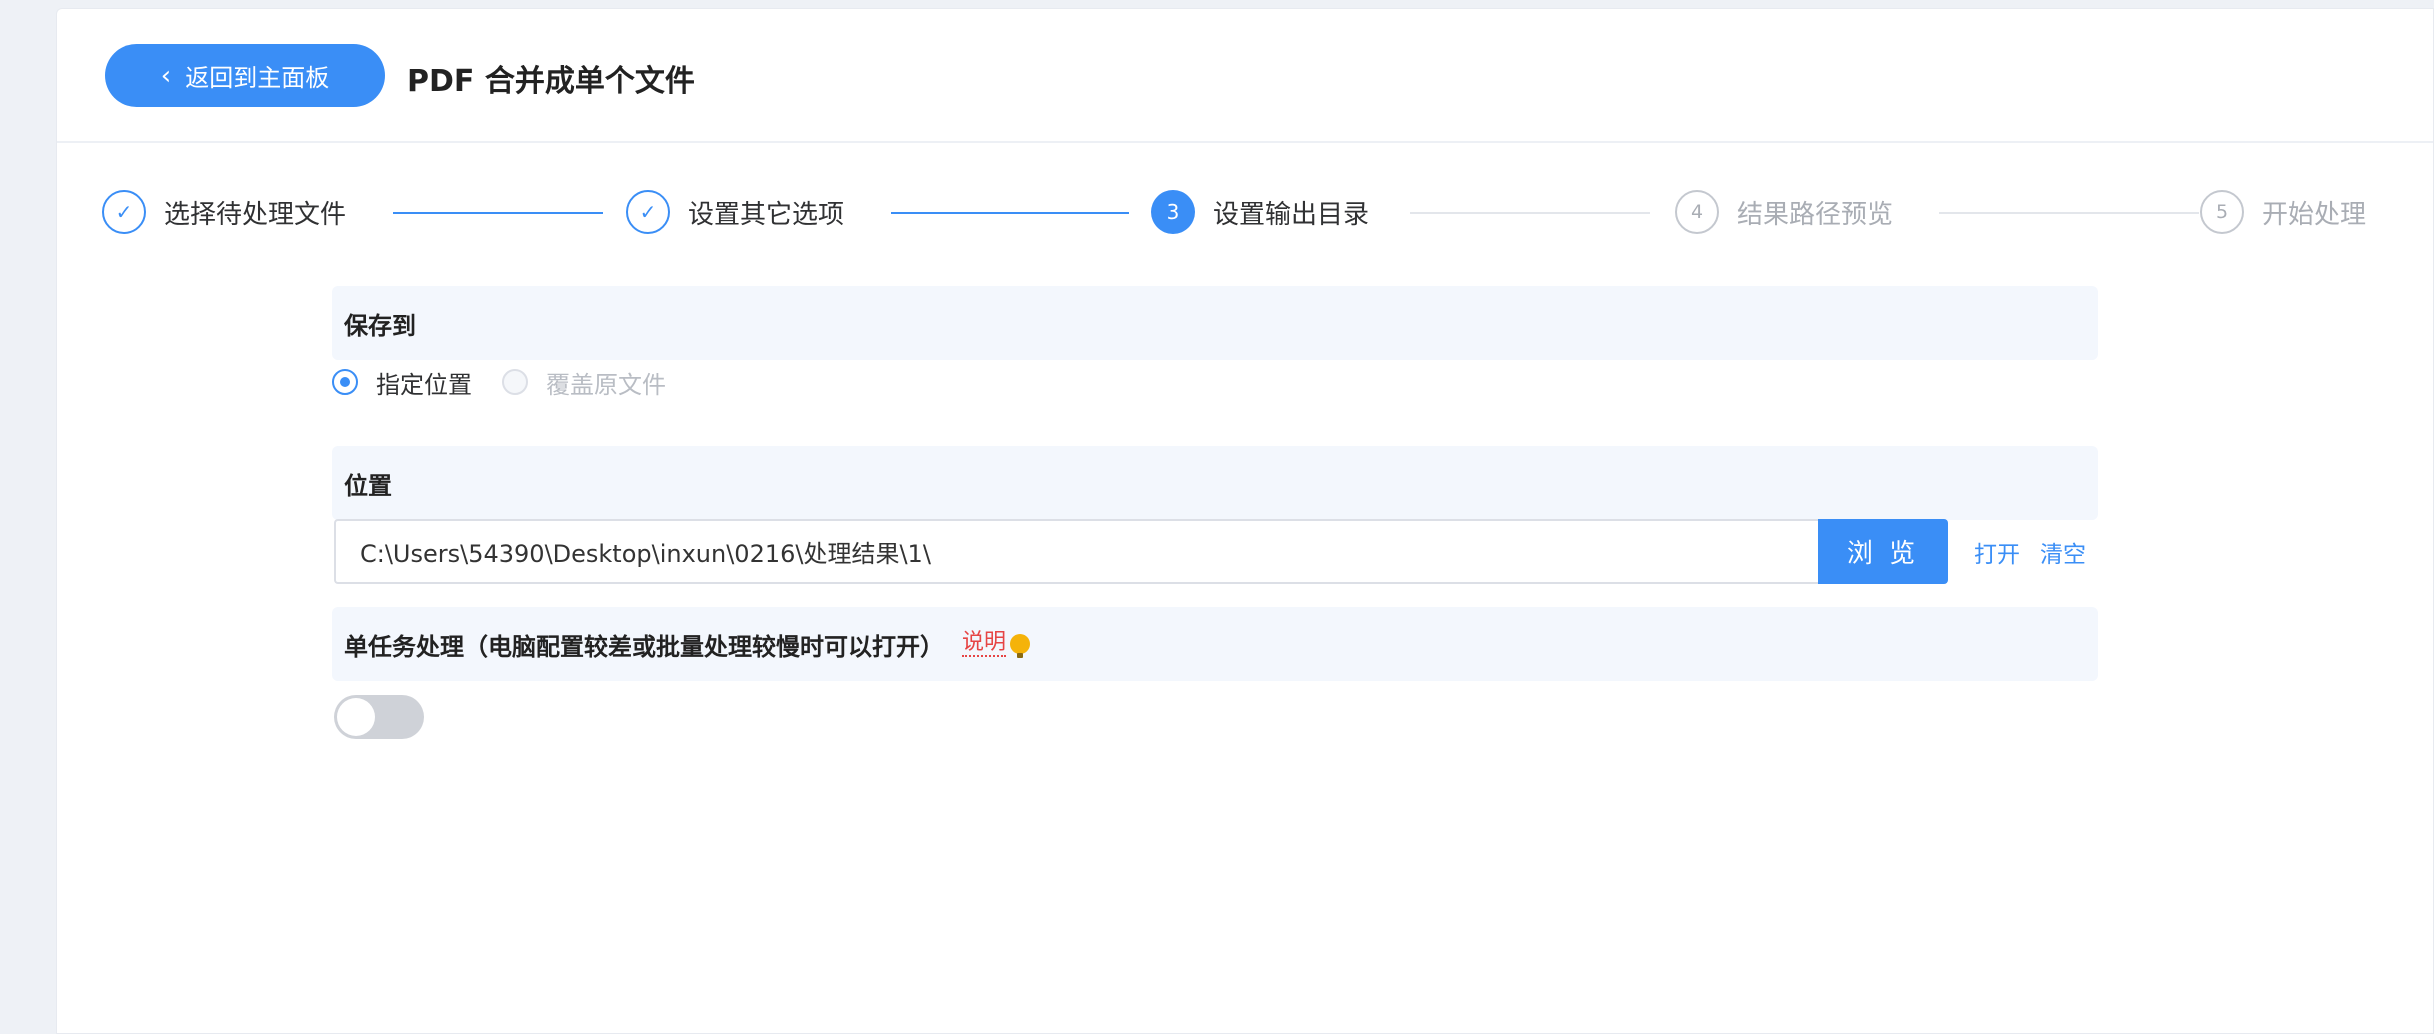  Describe the element at coordinates (1215, 644) in the screenshot. I see `single-task-heading: 单任务处理（电脑配置较差或批量处理较慢时可以打开） 说明` at that location.